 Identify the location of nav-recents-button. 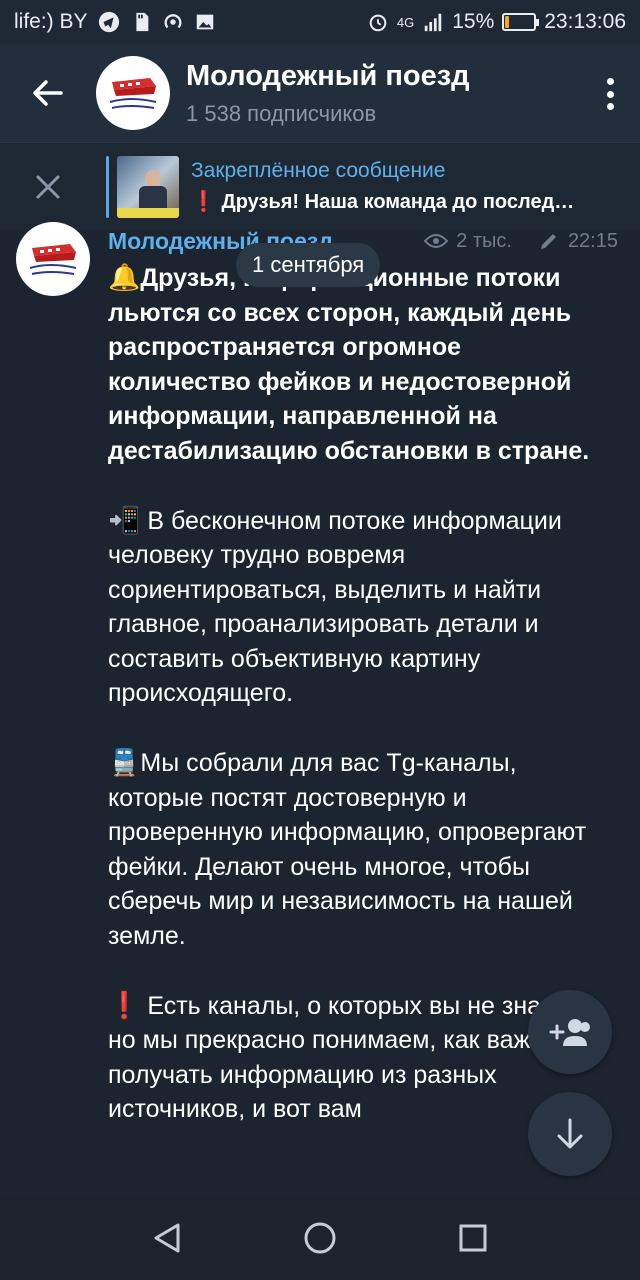
(473, 1238).